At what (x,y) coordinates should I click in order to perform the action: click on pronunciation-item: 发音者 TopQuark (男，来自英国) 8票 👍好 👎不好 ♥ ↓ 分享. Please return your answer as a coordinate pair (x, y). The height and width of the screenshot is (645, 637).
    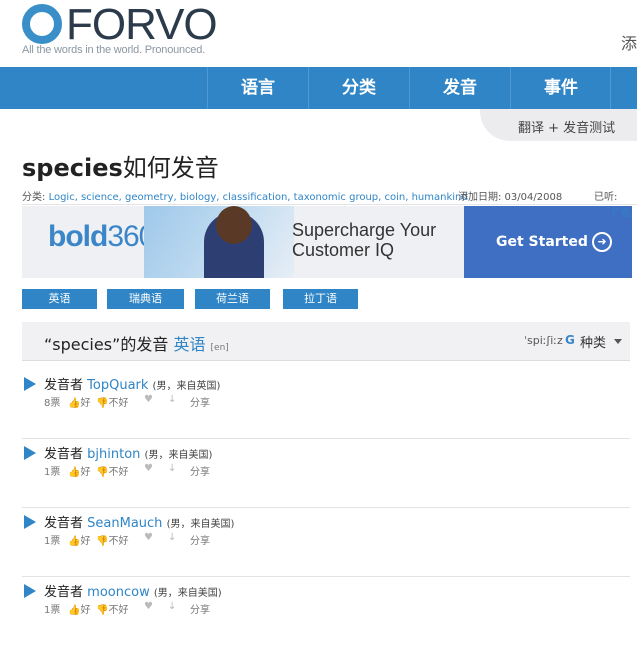
    Looking at the image, I should click on (326, 404).